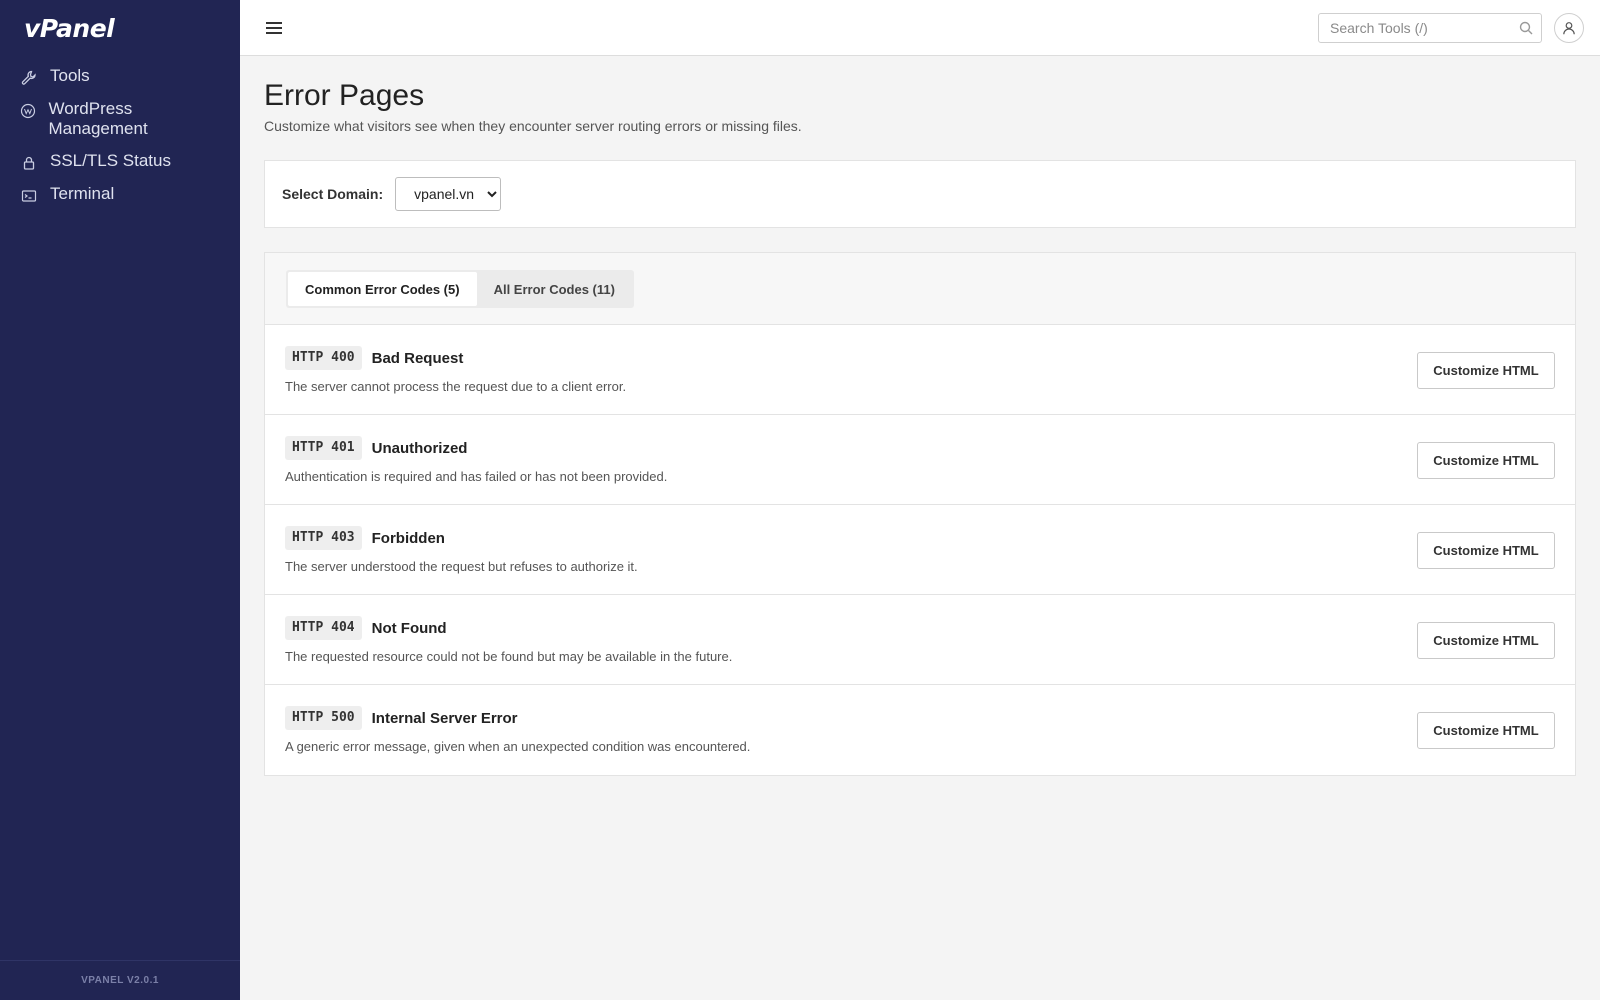 The height and width of the screenshot is (1000, 1600). Describe the element at coordinates (69, 28) in the screenshot. I see `brand-logo: vPanel` at that location.